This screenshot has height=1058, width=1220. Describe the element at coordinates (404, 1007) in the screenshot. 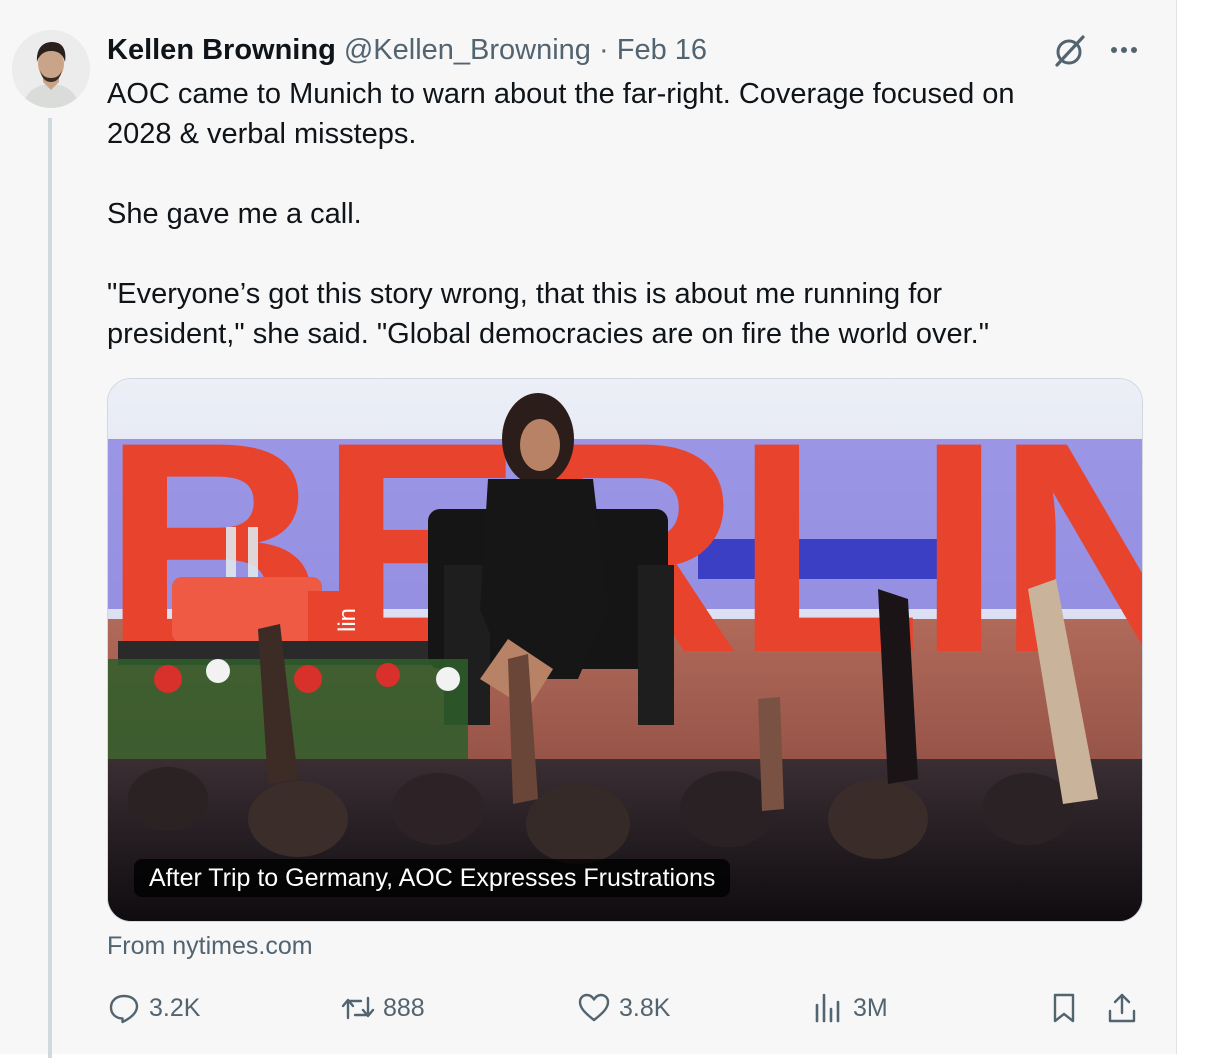

I see `repost-count: 888` at that location.